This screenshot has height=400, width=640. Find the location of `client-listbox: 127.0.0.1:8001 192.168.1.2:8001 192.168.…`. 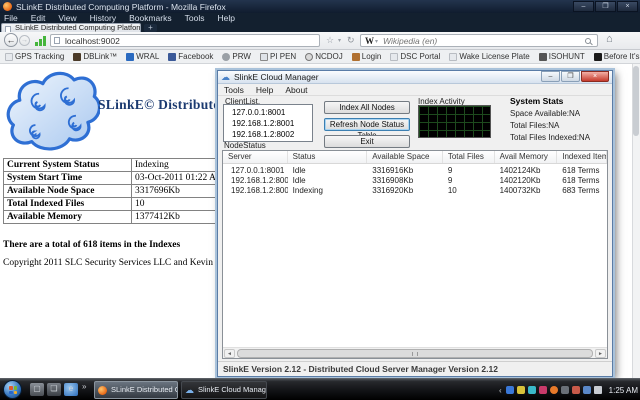

client-listbox: 127.0.0.1:8001 192.168.1.2:8001 192.168.… is located at coordinates (268, 123).